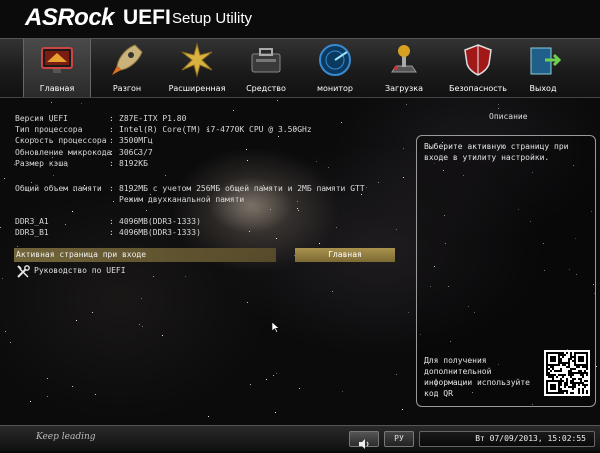  I want to click on tab-boot: Загрузка, so click(404, 68).